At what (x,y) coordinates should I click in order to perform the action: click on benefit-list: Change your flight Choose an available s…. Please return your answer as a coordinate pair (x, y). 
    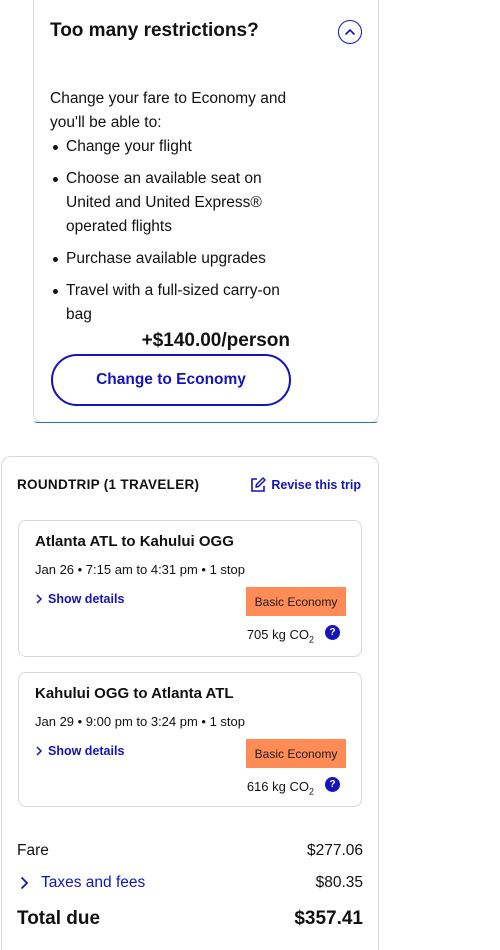
    Looking at the image, I should click on (180, 235).